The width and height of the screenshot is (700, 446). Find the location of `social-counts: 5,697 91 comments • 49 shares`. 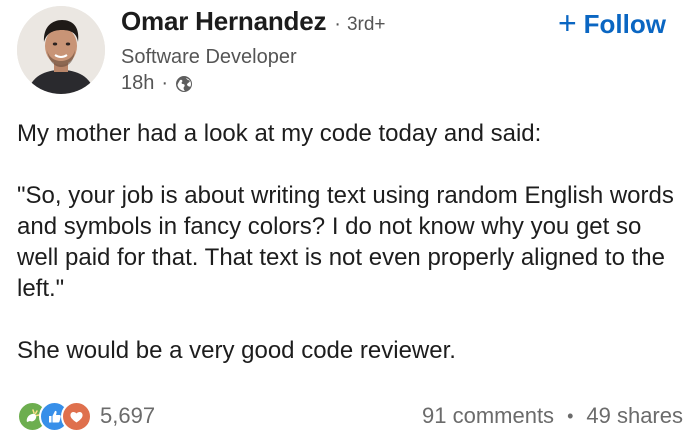

social-counts: 5,697 91 comments • 49 shares is located at coordinates (350, 416).